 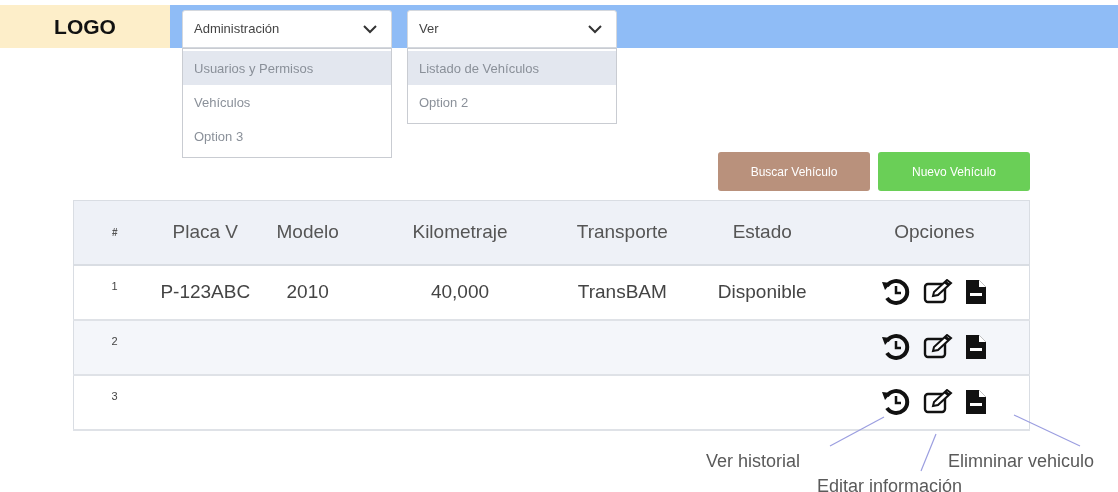 I want to click on column-header: Opciones, so click(x=934, y=232).